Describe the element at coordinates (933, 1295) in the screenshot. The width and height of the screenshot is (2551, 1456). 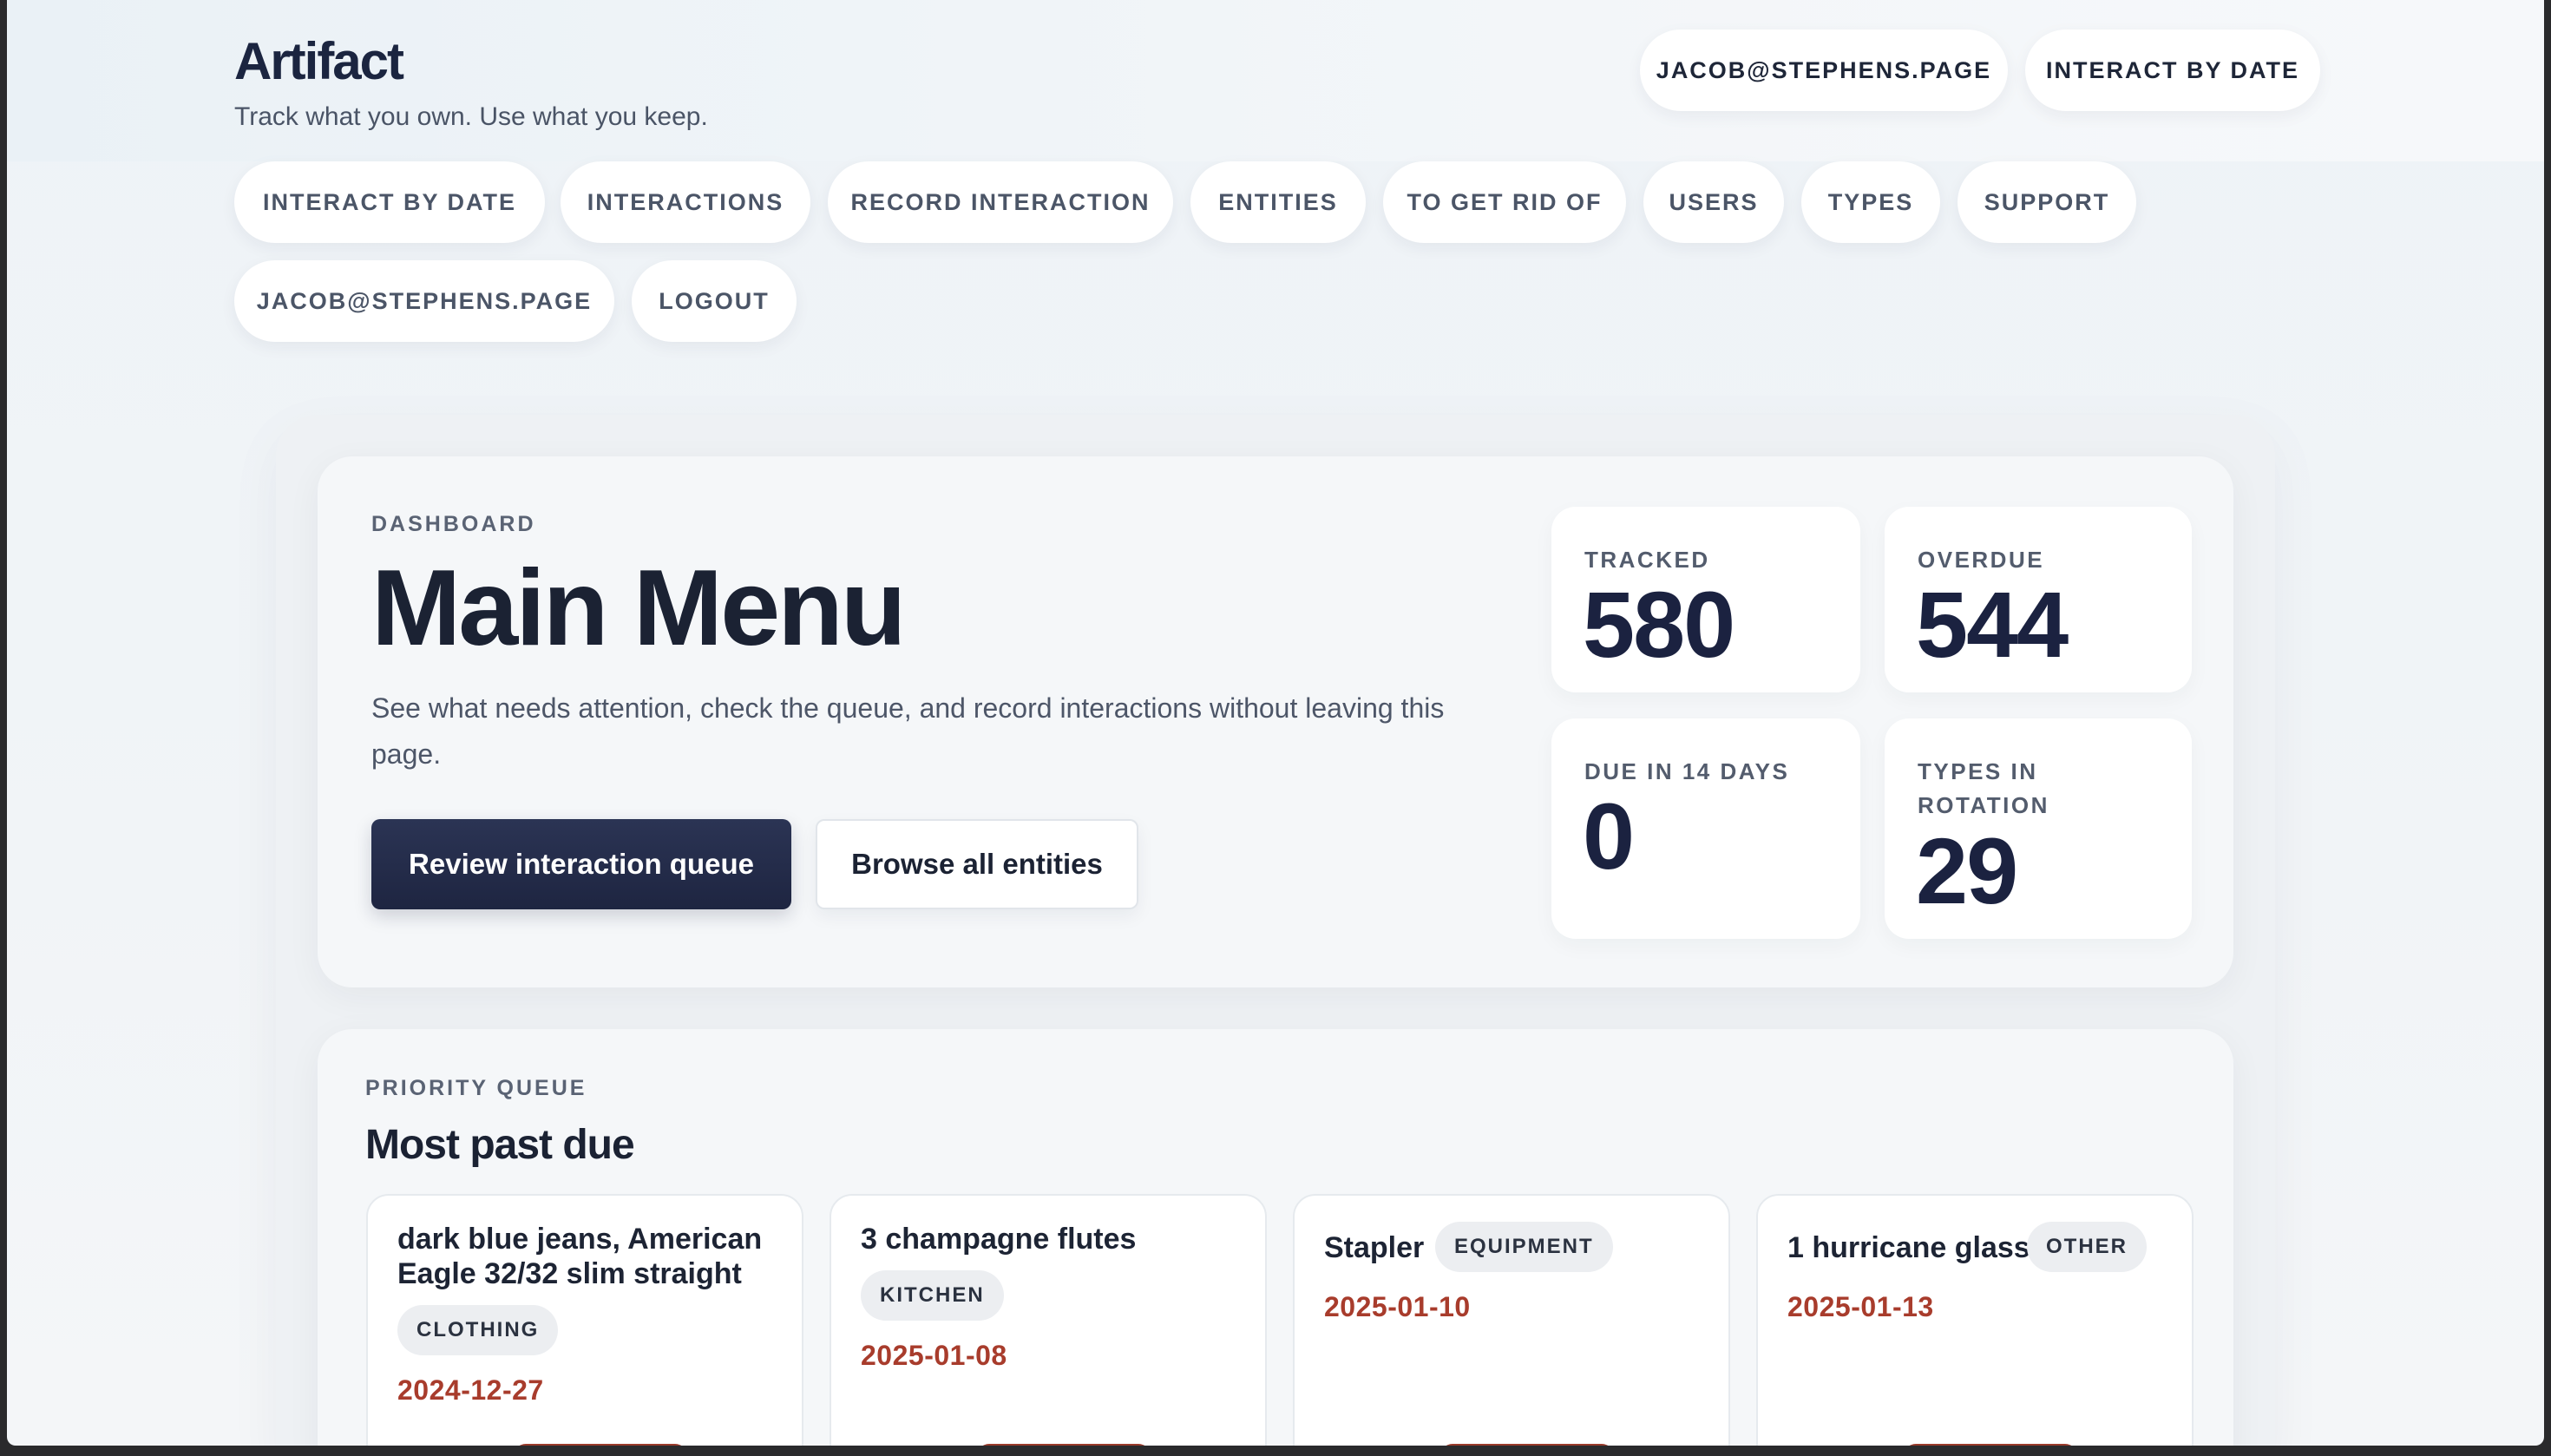
I see `item-type-badge: KITCHEN` at that location.